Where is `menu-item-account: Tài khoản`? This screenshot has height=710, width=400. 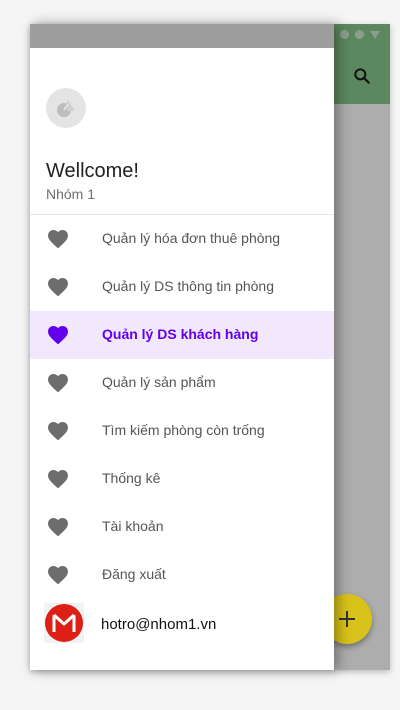 menu-item-account: Tài khoản is located at coordinates (182, 527).